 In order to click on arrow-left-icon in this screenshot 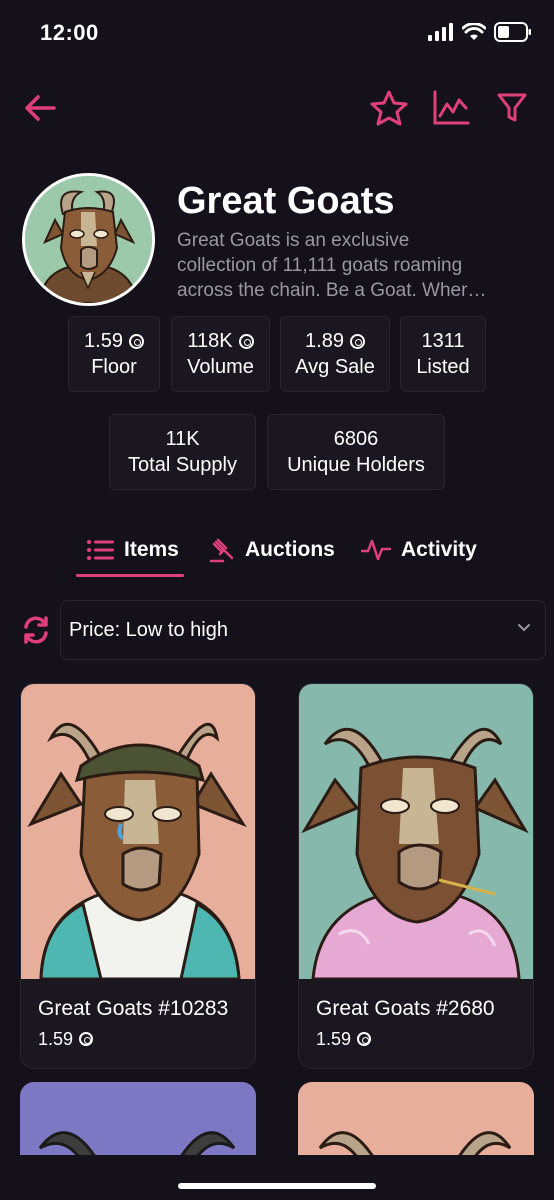, I will do `click(40, 108)`.